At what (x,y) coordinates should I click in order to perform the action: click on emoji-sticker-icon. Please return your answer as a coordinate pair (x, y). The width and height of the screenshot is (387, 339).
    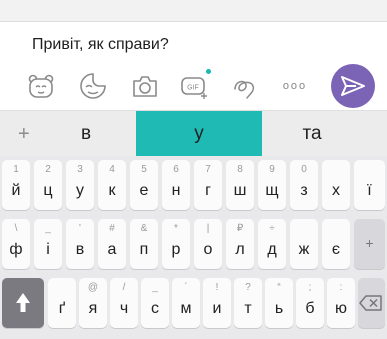
    Looking at the image, I should click on (93, 86).